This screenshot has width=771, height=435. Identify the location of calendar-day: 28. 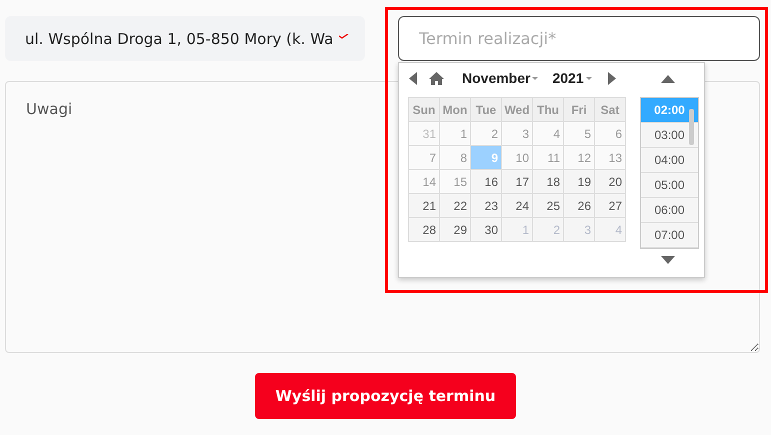
(424, 230).